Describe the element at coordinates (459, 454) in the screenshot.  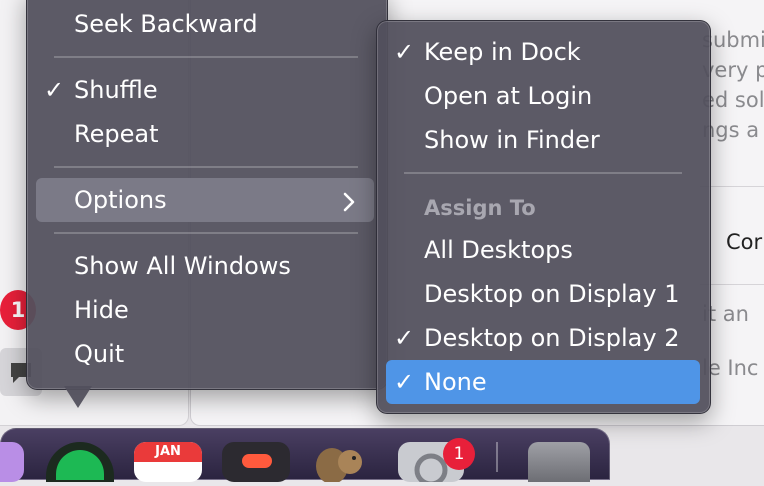
I see `settings-badge: 1` at that location.